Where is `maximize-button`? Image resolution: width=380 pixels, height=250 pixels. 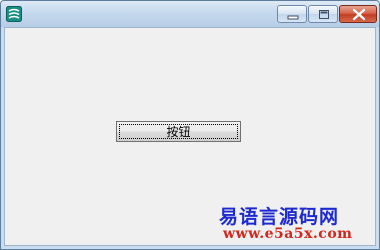
maximize-button is located at coordinates (323, 14).